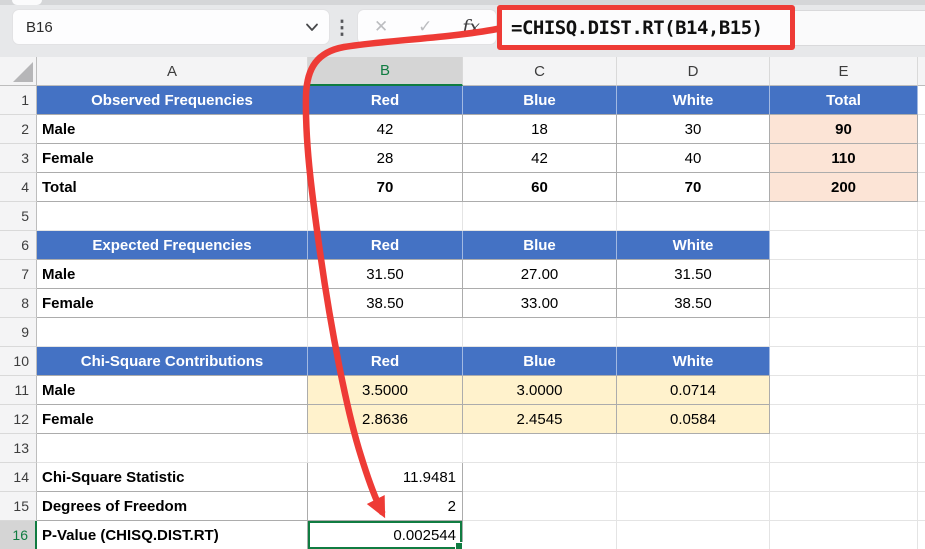 The height and width of the screenshot is (549, 925). What do you see at coordinates (385, 158) in the screenshot?
I see `cell-B3: 28` at bounding box center [385, 158].